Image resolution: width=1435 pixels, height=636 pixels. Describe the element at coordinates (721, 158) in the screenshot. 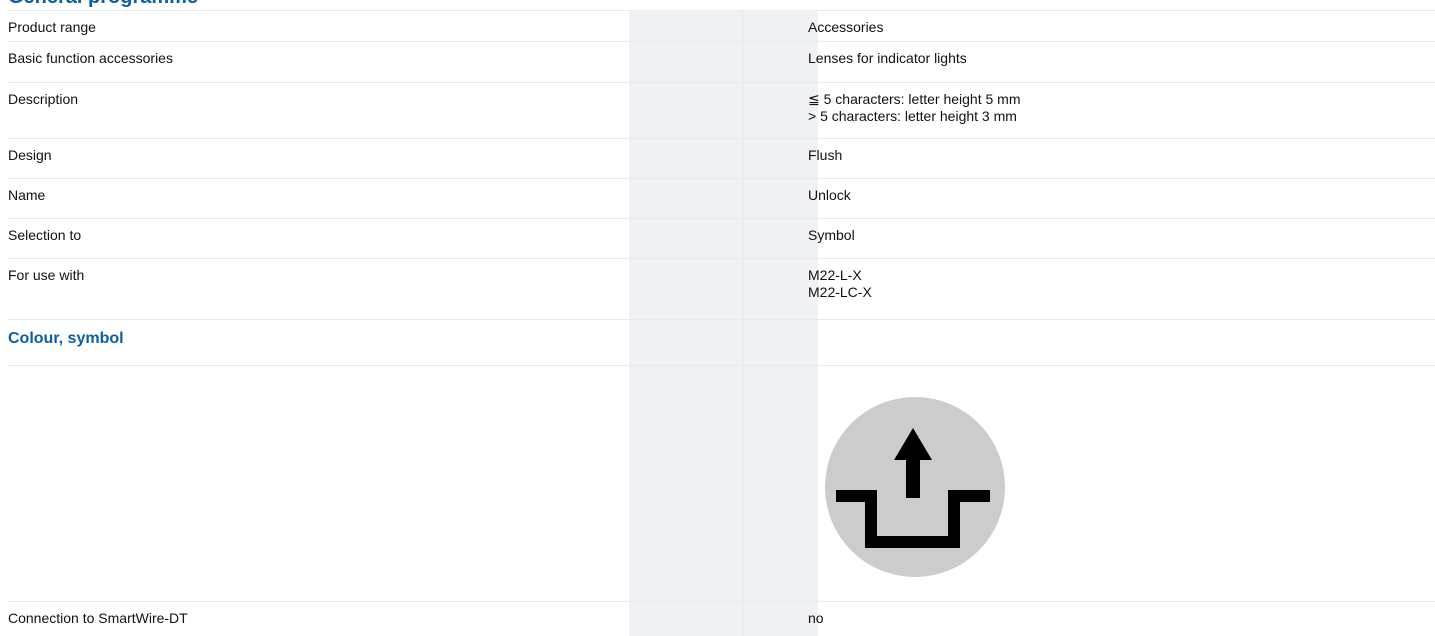

I see `table-row: Design Flush` at that location.